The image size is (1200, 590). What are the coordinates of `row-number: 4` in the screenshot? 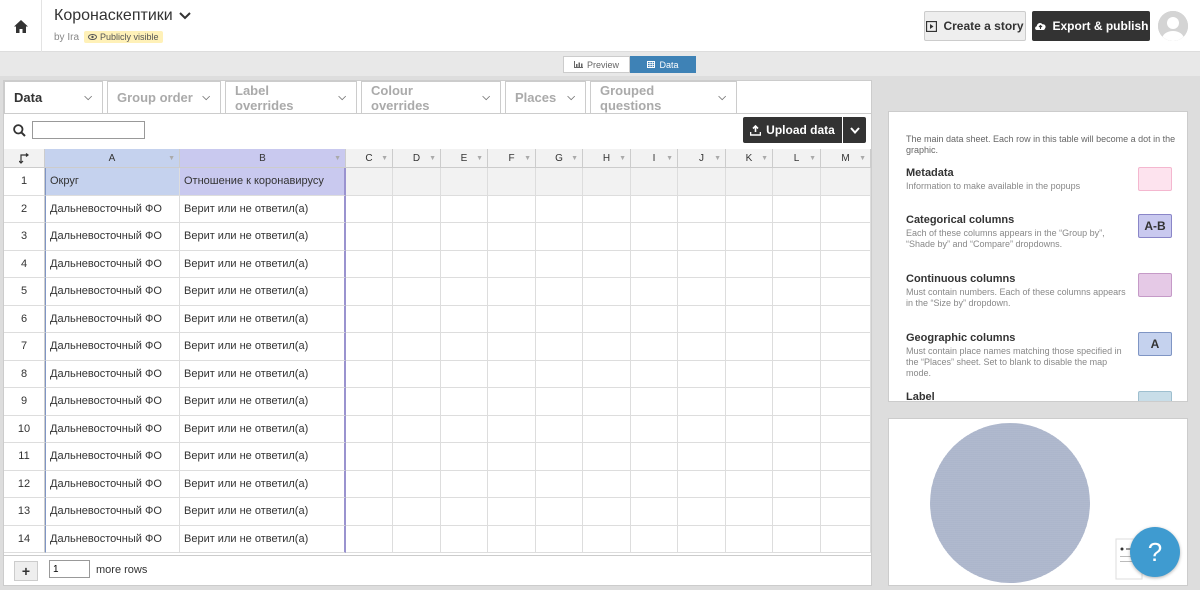 It's located at (24, 264).